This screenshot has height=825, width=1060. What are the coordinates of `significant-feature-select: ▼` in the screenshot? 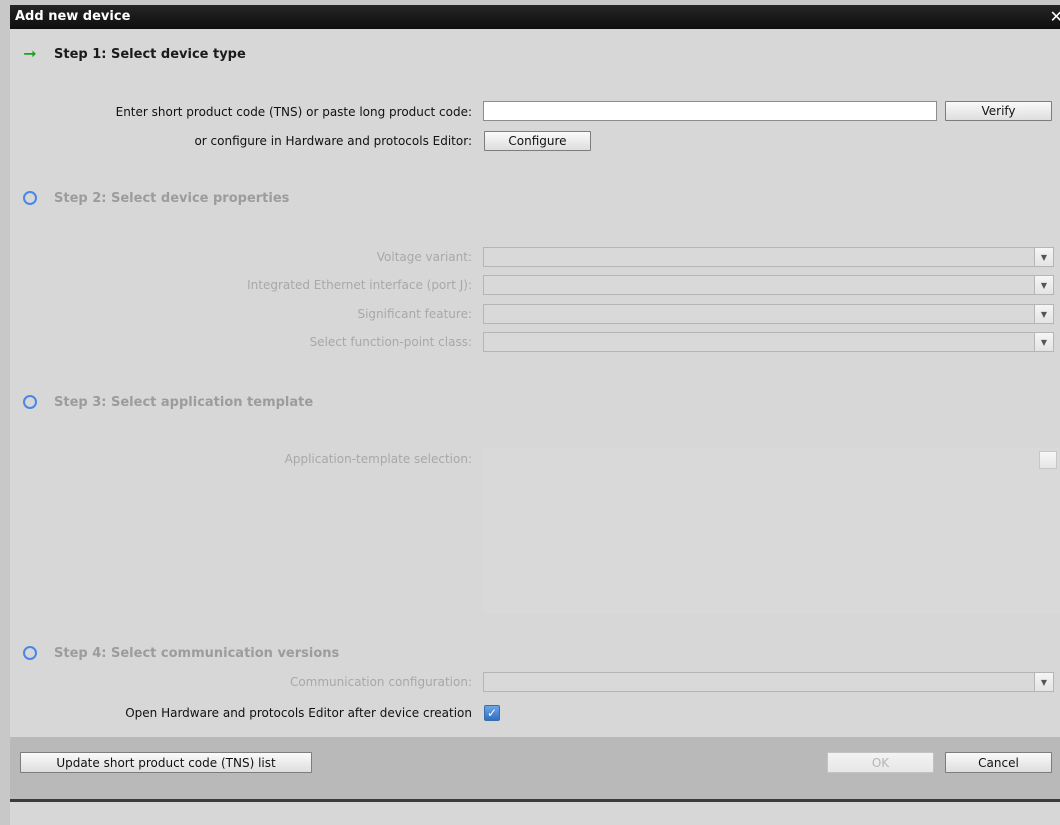 It's located at (768, 314).